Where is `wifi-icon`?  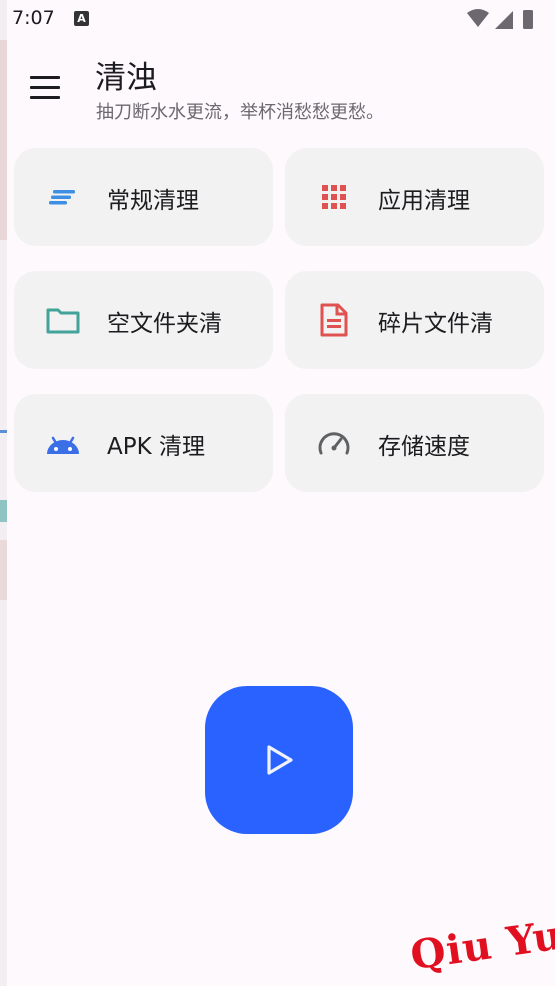
wifi-icon is located at coordinates (478, 18).